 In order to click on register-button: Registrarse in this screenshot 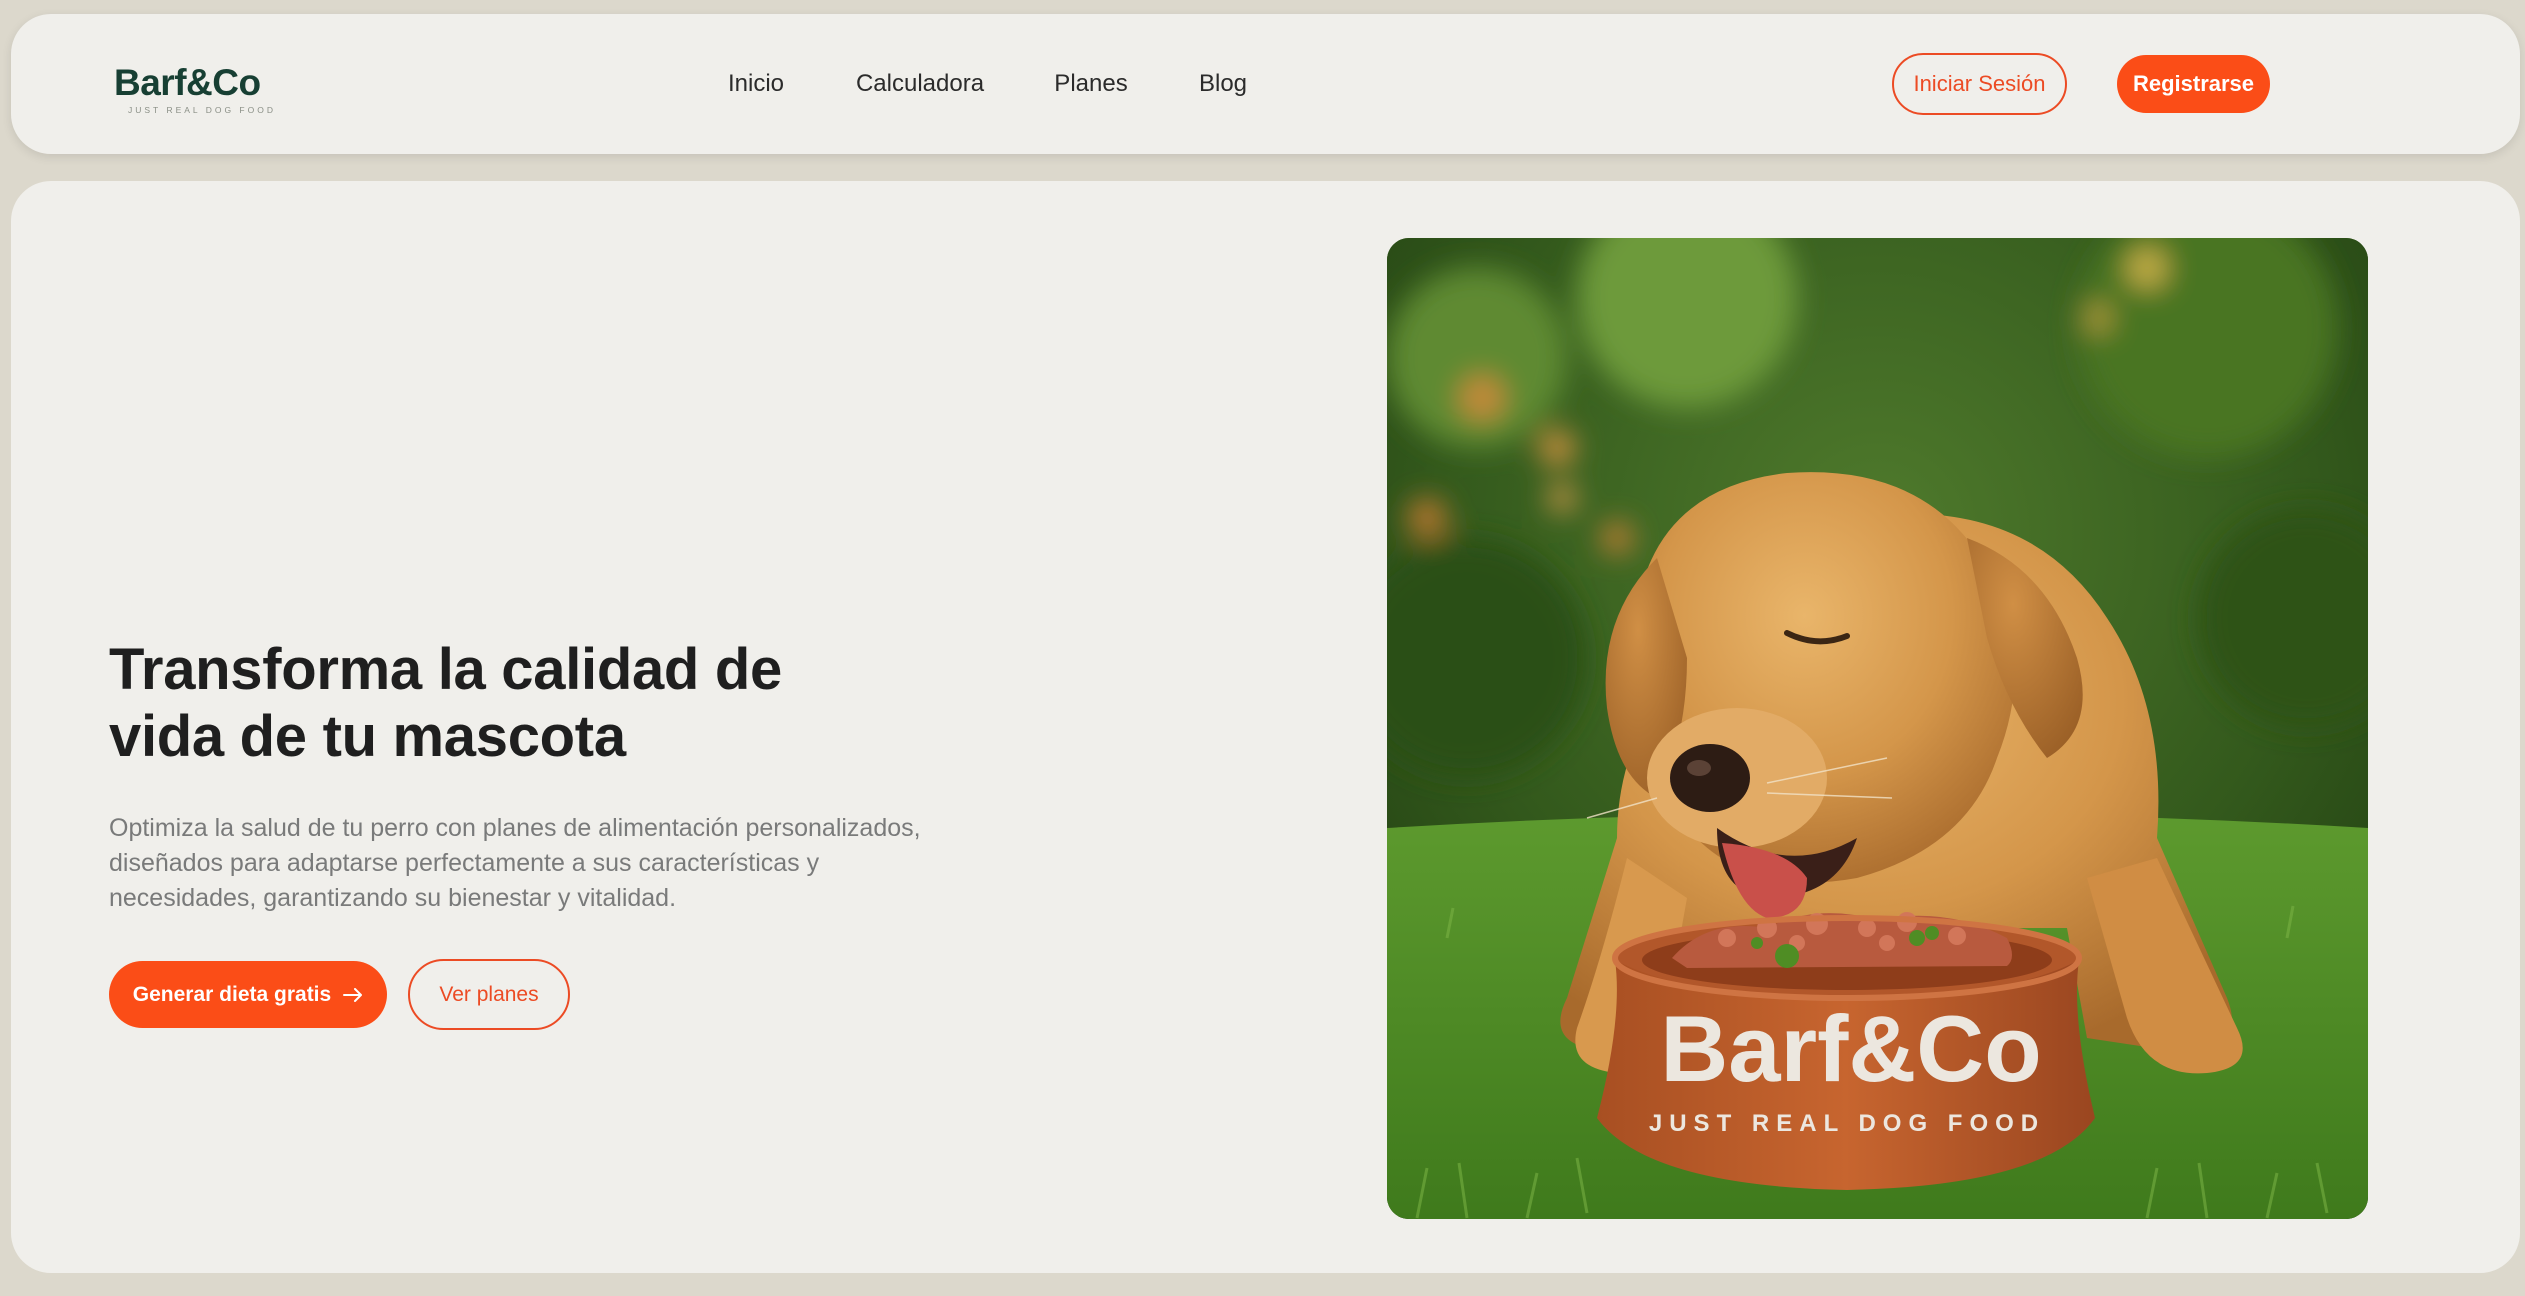, I will do `click(2193, 84)`.